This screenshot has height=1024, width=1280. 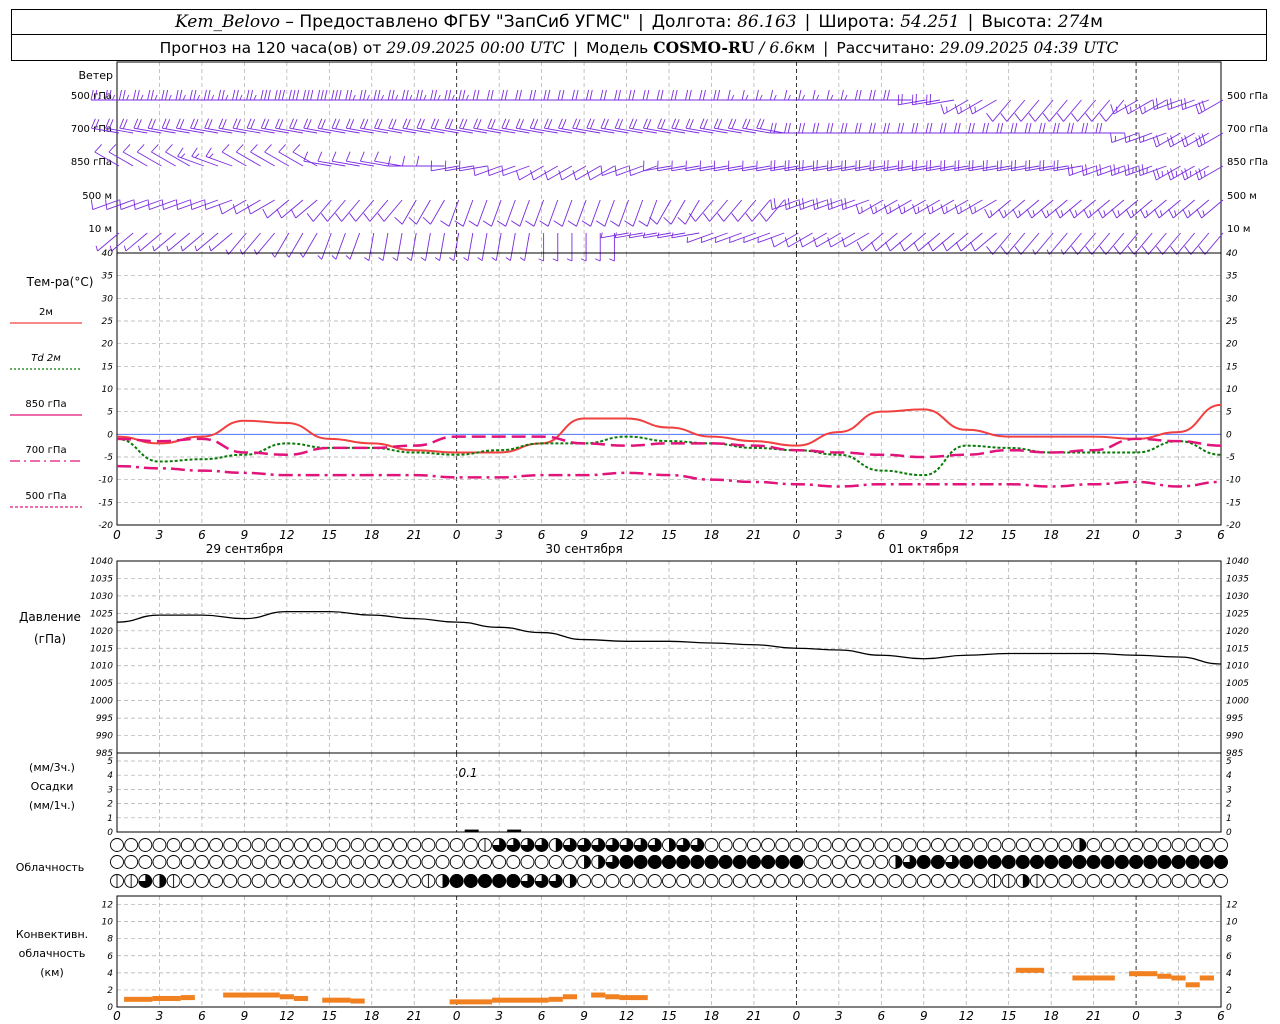 What do you see at coordinates (110, 790) in the screenshot?
I see `prec-ytick-left: 3` at bounding box center [110, 790].